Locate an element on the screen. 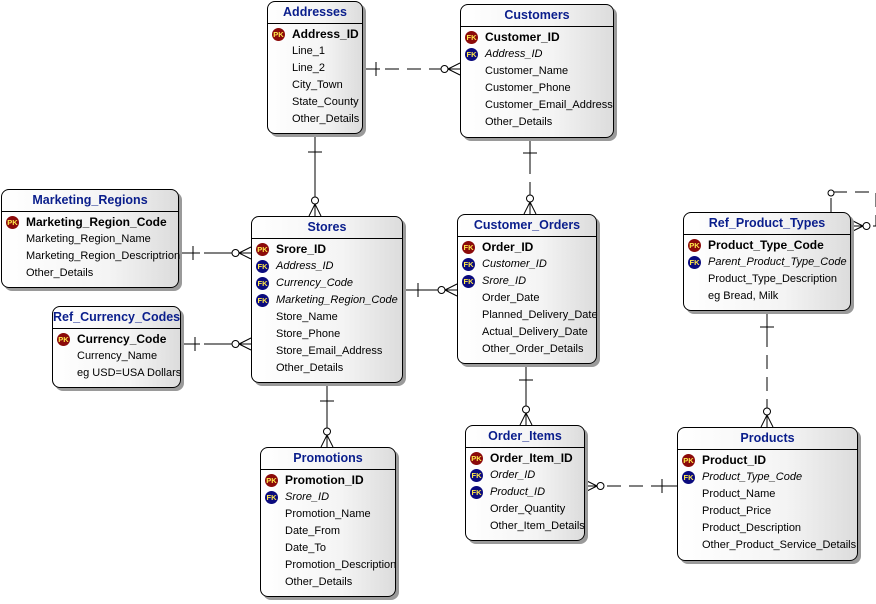 The width and height of the screenshot is (876, 604). attribute-row: Order_Quantity is located at coordinates (525, 509).